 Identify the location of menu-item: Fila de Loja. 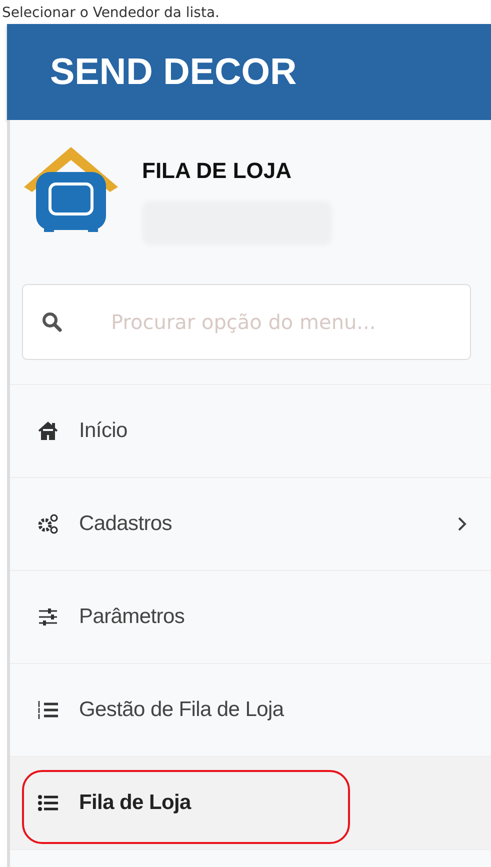
(250, 803).